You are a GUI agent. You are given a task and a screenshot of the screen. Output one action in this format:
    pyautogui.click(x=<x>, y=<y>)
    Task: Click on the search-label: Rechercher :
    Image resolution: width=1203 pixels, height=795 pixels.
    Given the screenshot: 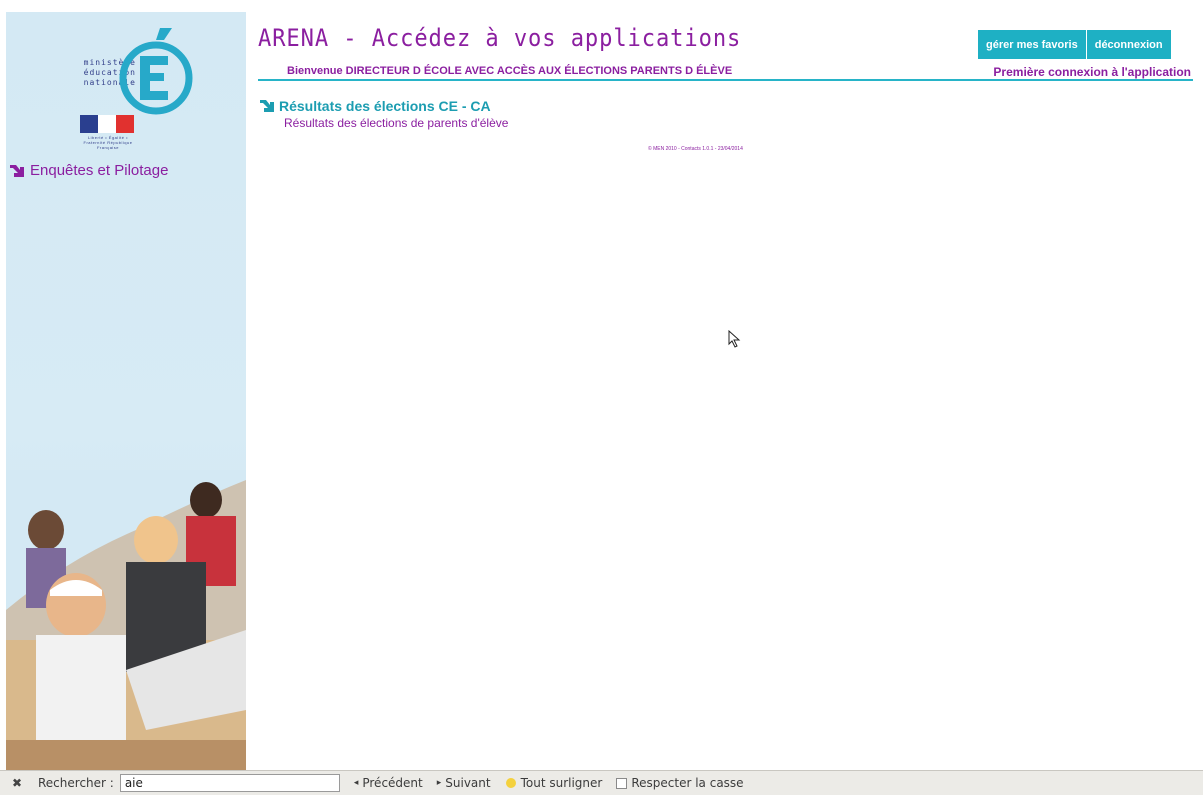 What is the action you would take?
    pyautogui.click(x=76, y=783)
    